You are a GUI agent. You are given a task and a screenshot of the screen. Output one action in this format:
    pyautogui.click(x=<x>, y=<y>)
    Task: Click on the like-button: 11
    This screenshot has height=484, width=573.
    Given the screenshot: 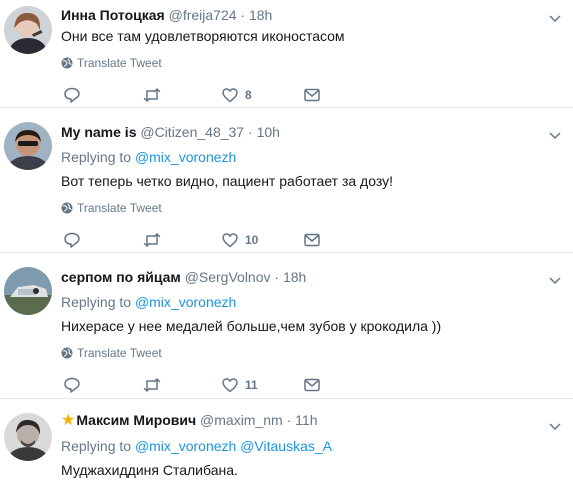 What is the action you would take?
    pyautogui.click(x=239, y=385)
    